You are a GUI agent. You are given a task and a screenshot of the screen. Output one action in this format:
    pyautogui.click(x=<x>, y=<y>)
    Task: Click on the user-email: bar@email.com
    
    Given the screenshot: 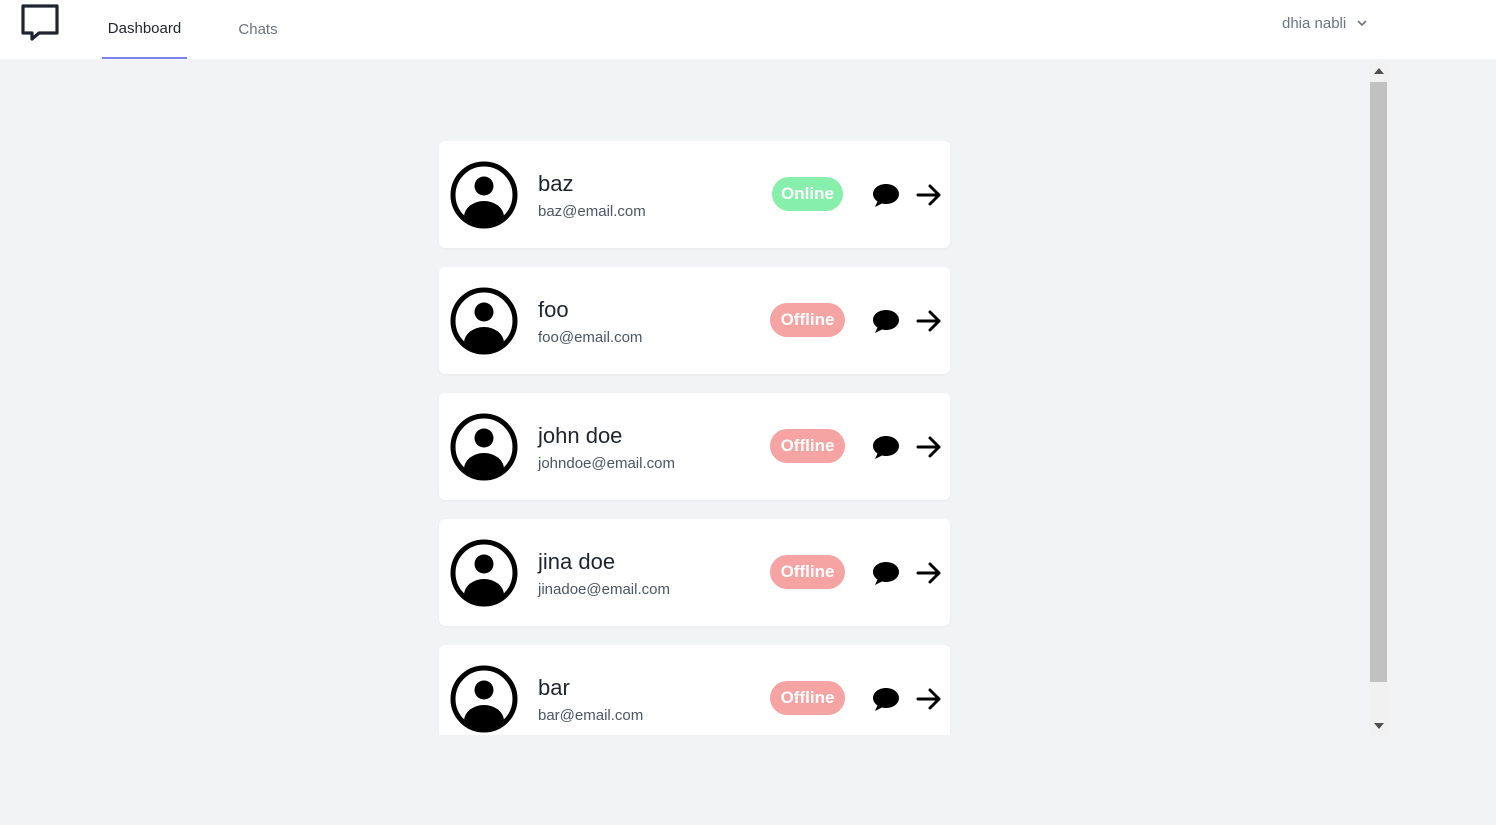 What is the action you would take?
    pyautogui.click(x=591, y=715)
    